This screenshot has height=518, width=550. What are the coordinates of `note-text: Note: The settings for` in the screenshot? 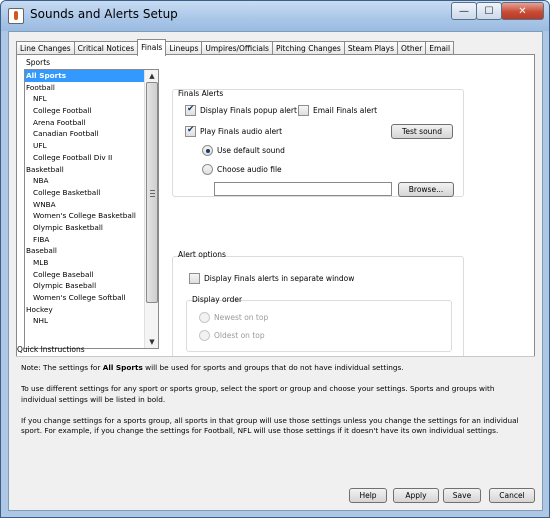 It's located at (62, 367).